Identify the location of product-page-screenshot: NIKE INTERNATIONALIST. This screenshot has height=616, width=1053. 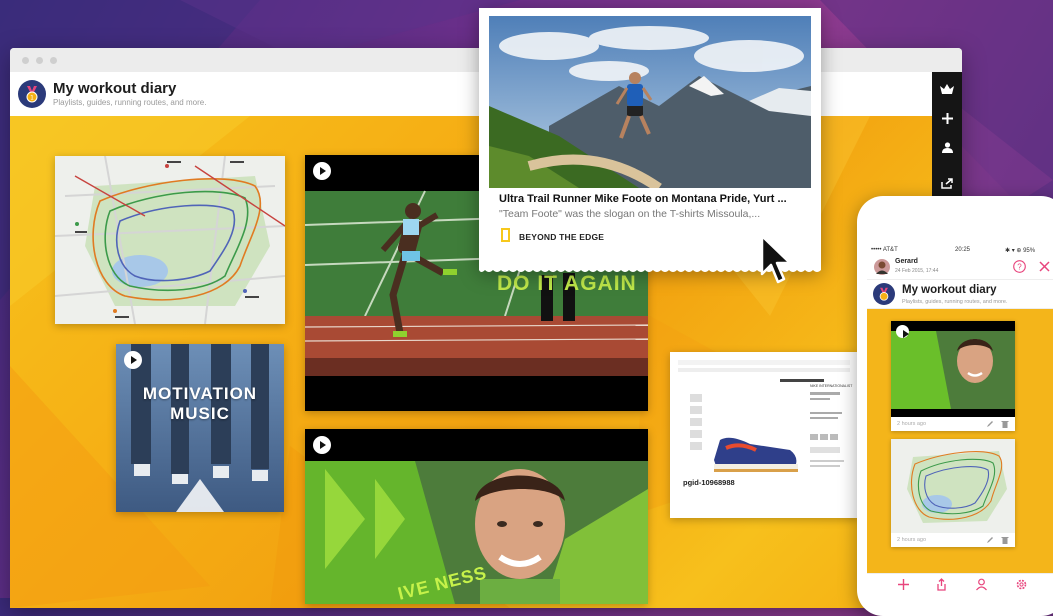
(764, 422).